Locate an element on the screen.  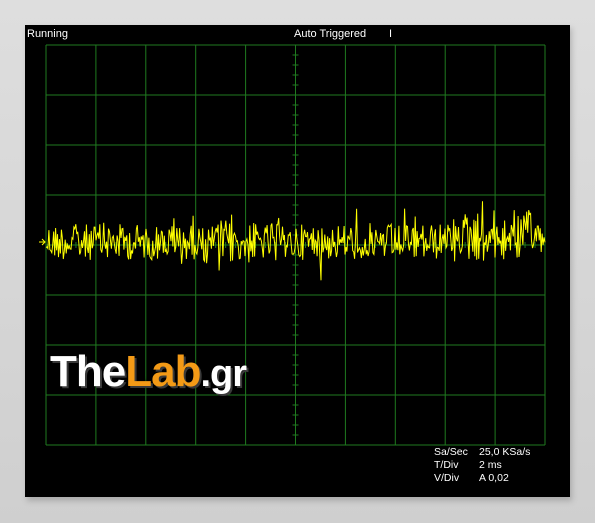
volt-div-row: V/Div A 0,02 is located at coordinates (482, 478).